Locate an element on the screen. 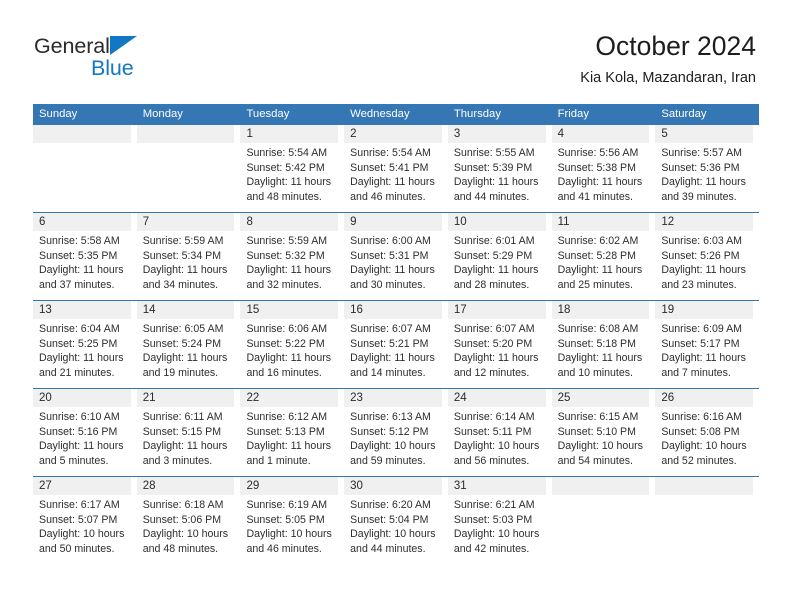 The height and width of the screenshot is (612, 792). sunset-text: Sunset: 5:17 PM is located at coordinates (700, 343).